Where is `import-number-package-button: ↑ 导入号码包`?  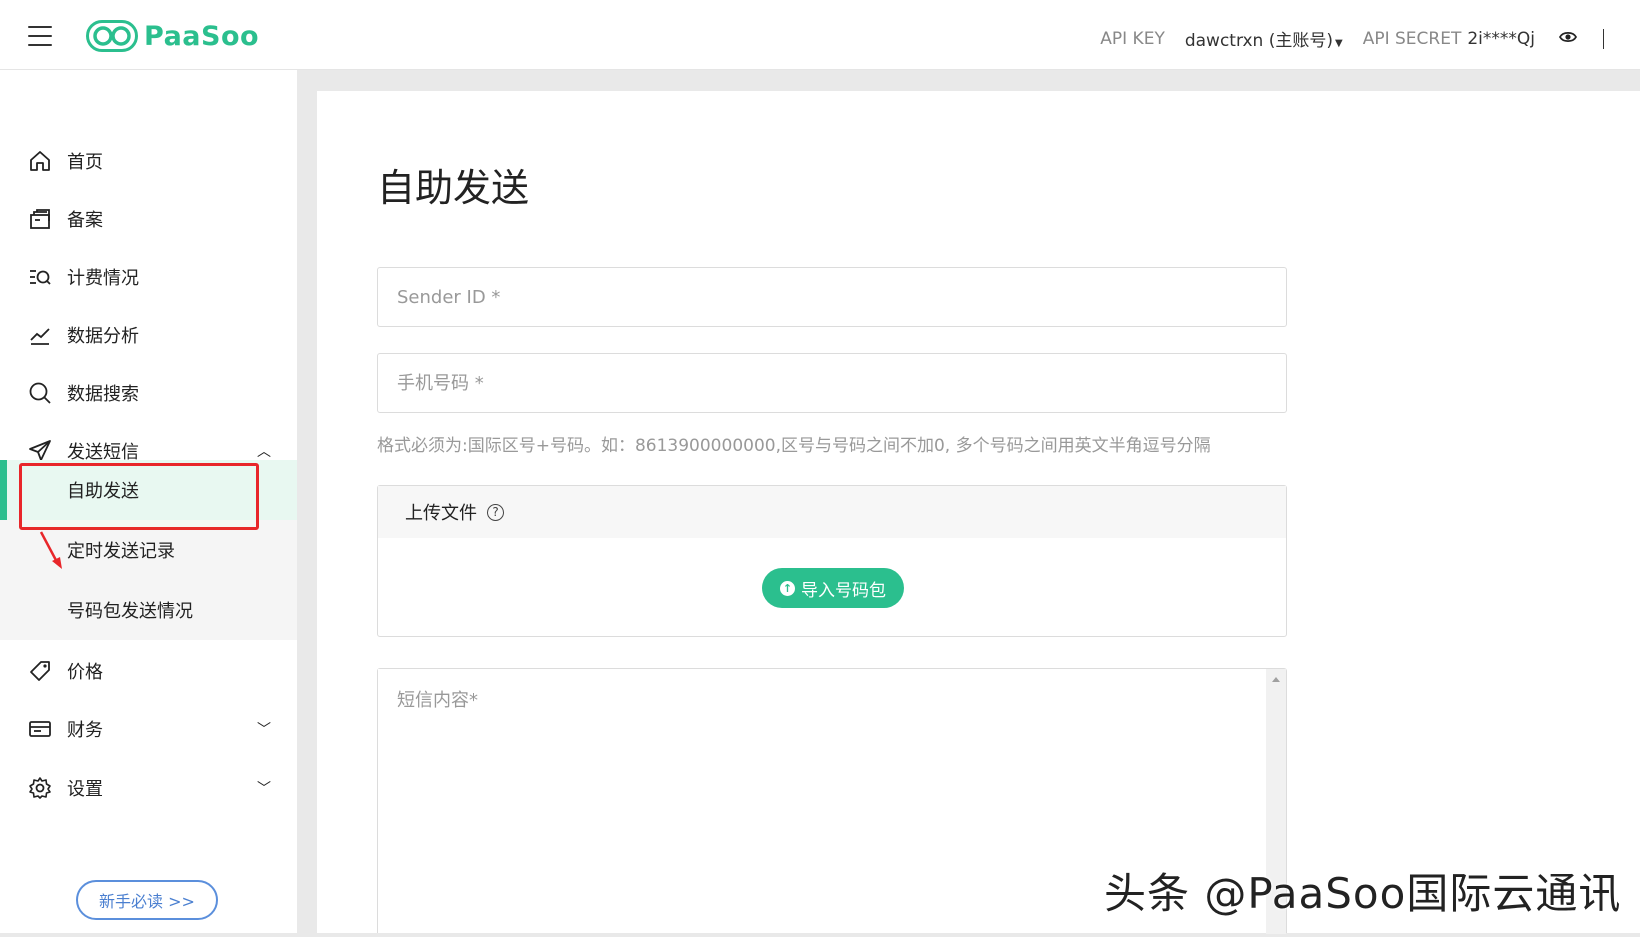
import-number-package-button: ↑ 导入号码包 is located at coordinates (833, 588).